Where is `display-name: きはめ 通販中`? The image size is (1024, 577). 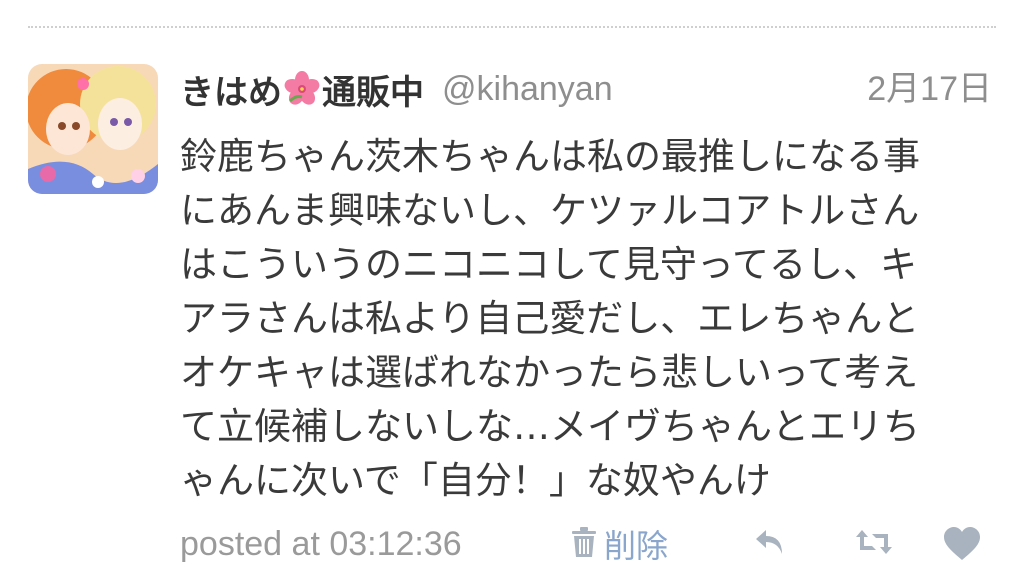 display-name: きはめ 通販中 is located at coordinates (302, 89).